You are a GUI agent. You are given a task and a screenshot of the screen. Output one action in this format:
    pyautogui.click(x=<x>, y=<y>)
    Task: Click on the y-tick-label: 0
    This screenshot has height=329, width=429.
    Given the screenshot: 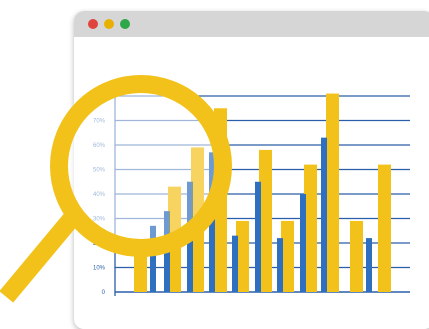 What is the action you would take?
    pyautogui.click(x=104, y=293)
    